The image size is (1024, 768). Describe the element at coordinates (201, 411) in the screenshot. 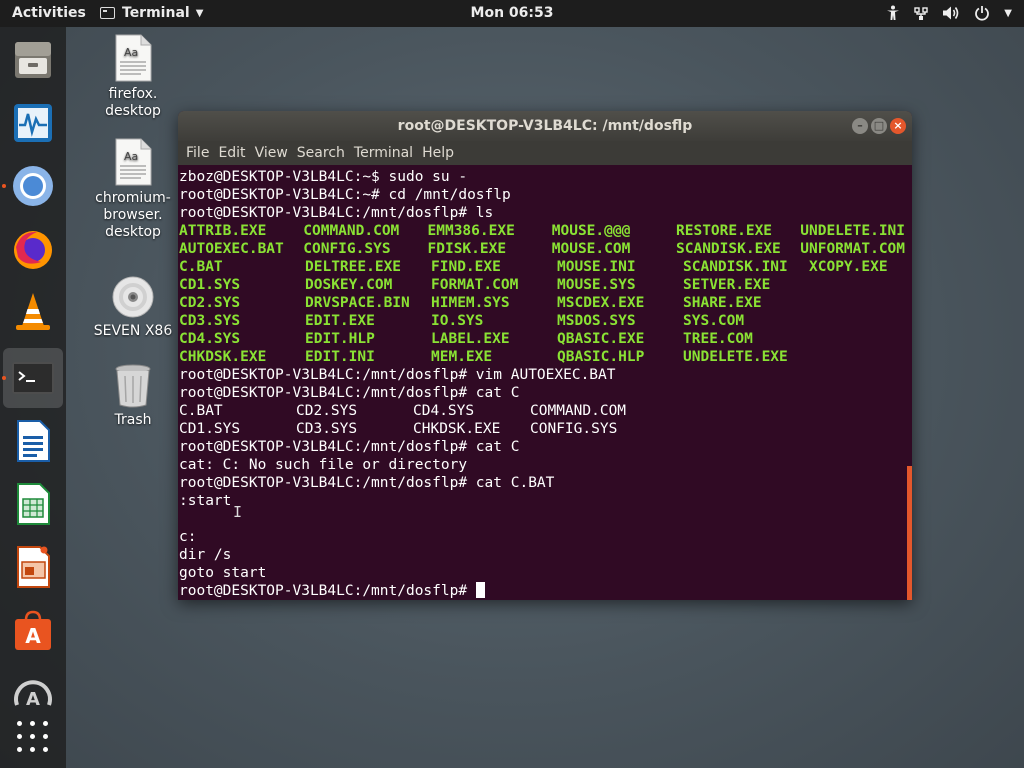

I see `completion-item: C.BAT` at that location.